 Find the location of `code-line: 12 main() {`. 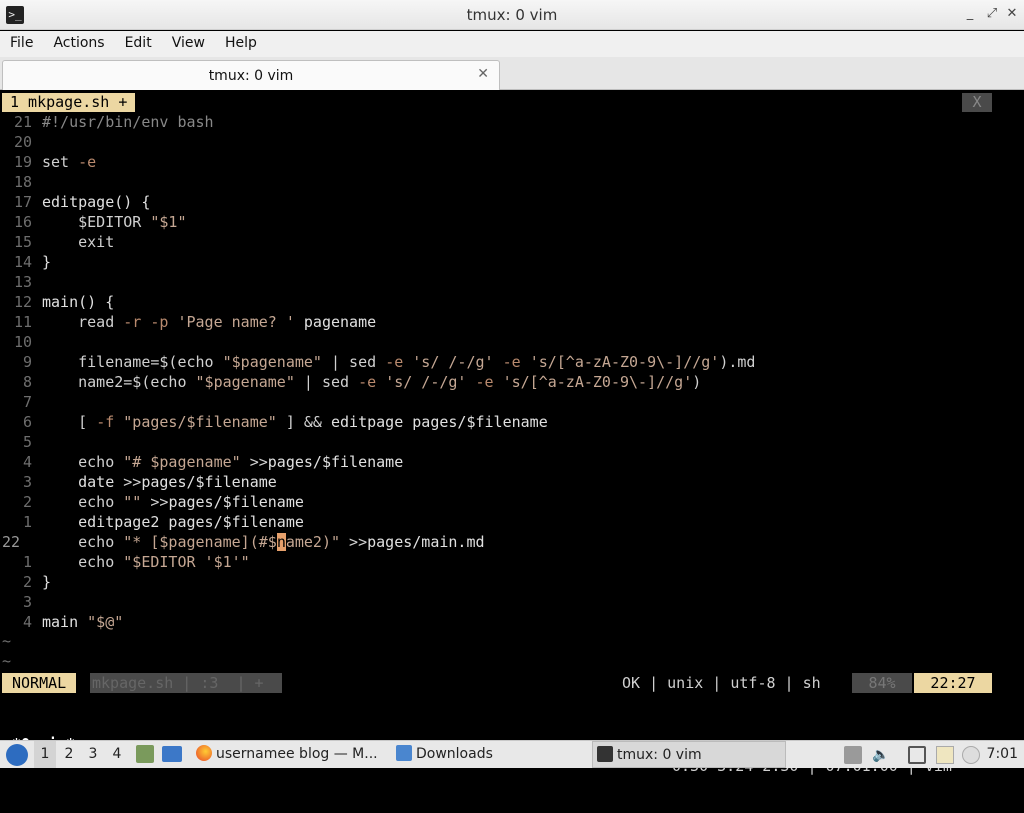

code-line: 12 main() { is located at coordinates (512, 302).